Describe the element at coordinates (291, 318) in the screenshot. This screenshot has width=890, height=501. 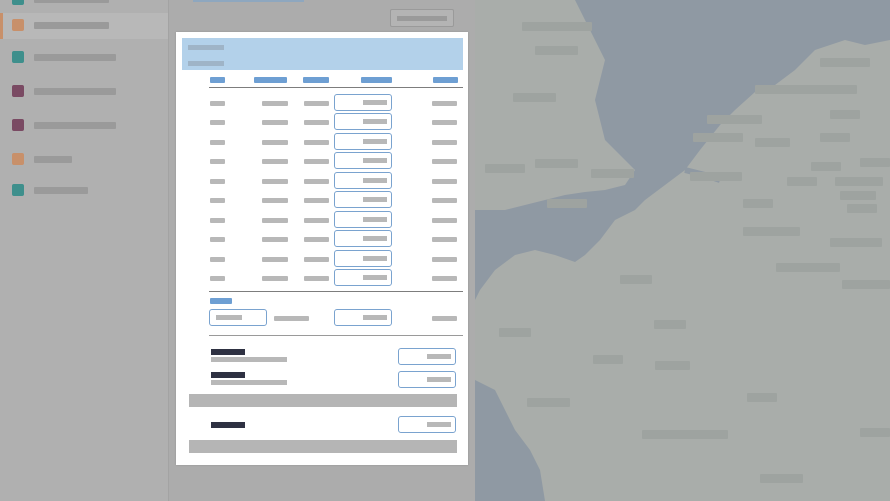
I see `new-item-value` at that location.